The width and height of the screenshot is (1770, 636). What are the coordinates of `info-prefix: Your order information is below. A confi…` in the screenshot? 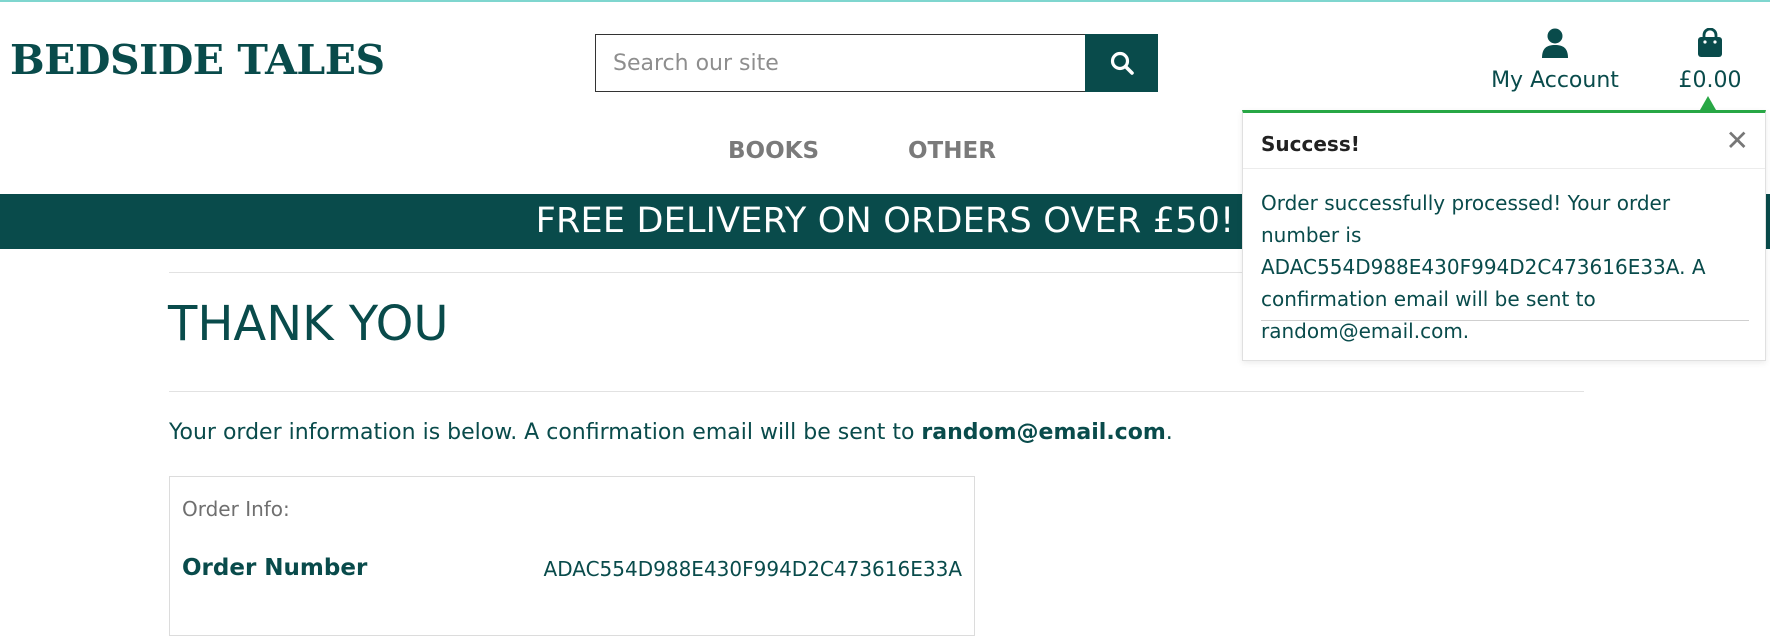 It's located at (545, 432).